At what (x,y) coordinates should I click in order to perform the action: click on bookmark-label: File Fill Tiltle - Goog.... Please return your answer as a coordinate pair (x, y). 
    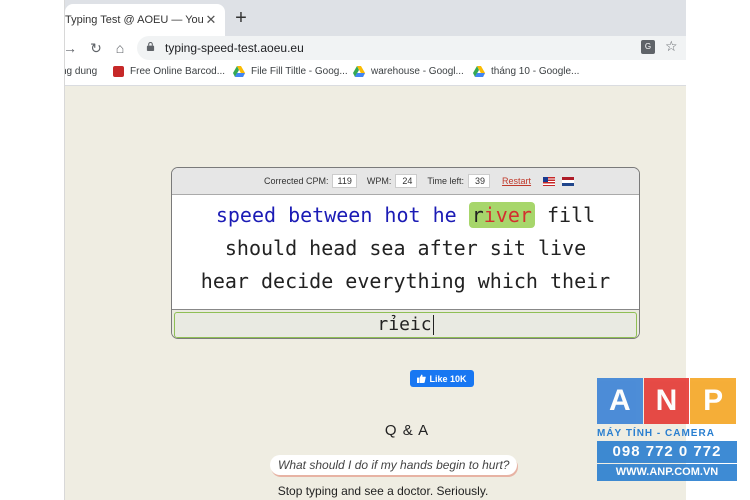
    Looking at the image, I should click on (299, 71).